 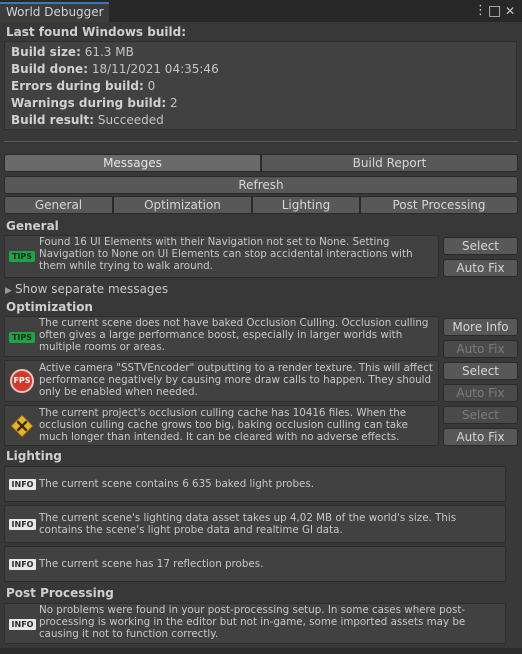 What do you see at coordinates (480, 437) in the screenshot?
I see `opt-autofix-button-3: Auto Fix` at bounding box center [480, 437].